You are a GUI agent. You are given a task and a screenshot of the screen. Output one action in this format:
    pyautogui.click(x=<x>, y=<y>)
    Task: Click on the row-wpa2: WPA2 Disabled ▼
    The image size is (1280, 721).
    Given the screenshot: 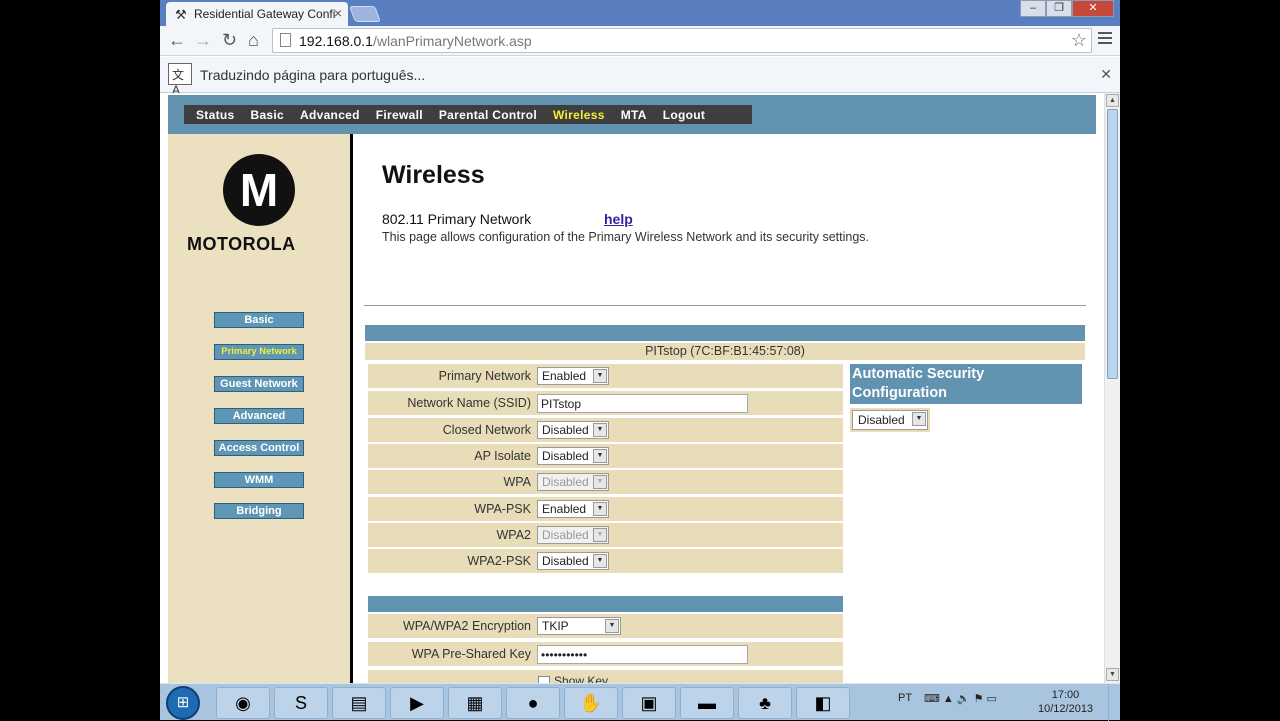 What is the action you would take?
    pyautogui.click(x=605, y=535)
    